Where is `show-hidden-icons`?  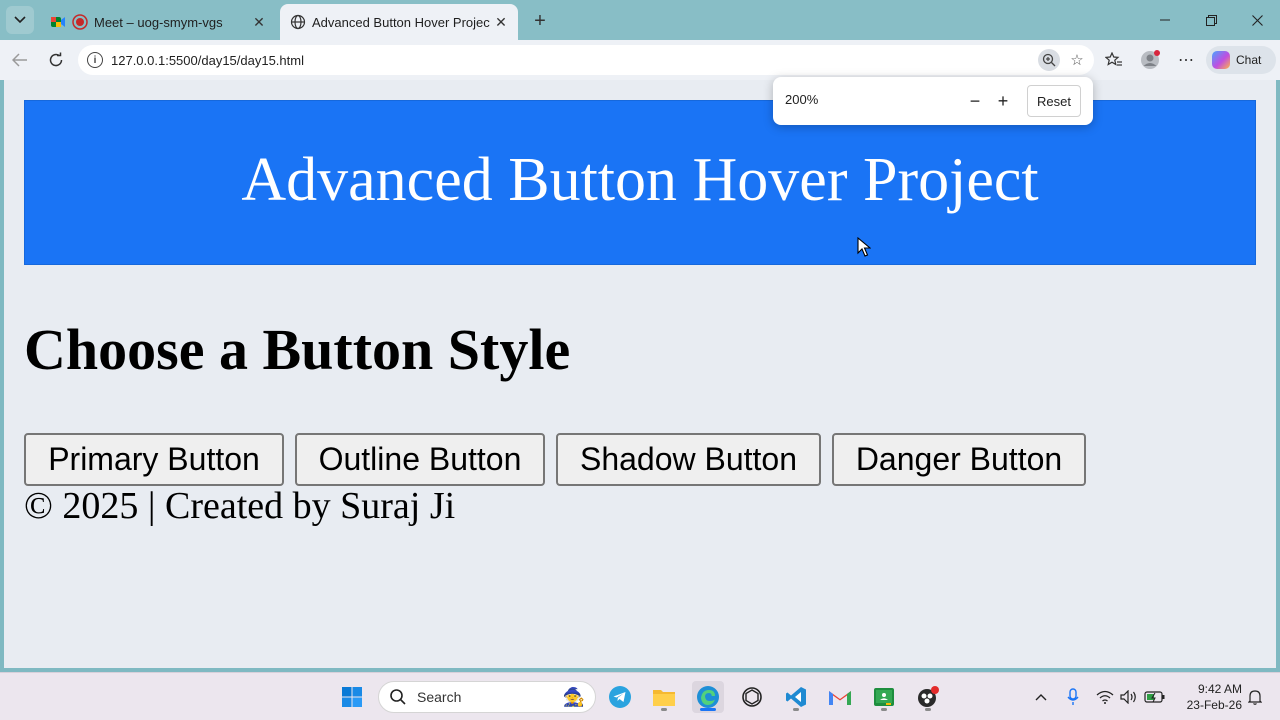
show-hidden-icons is located at coordinates (1041, 697).